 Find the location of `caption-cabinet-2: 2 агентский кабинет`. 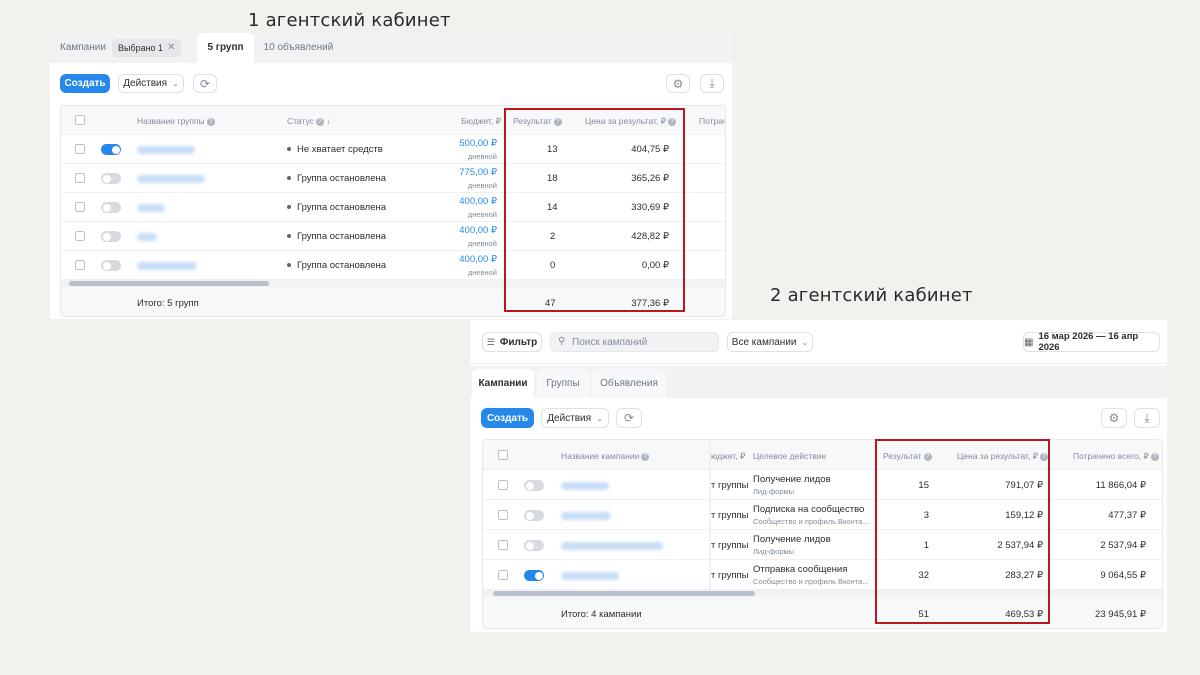

caption-cabinet-2: 2 агентский кабинет is located at coordinates (871, 295).